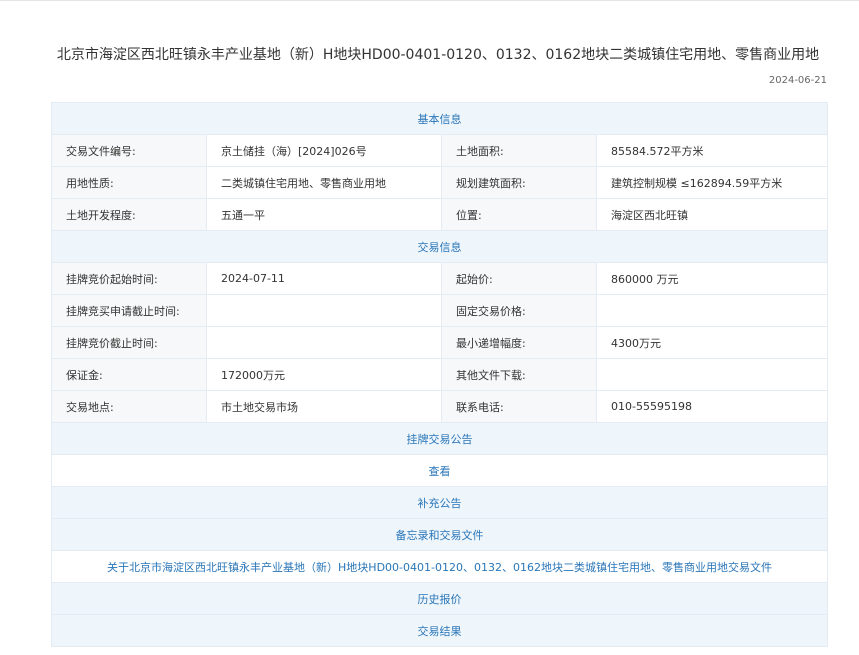 The image size is (859, 655). What do you see at coordinates (324, 374) in the screenshot?
I see `field-value: 172000万元` at bounding box center [324, 374].